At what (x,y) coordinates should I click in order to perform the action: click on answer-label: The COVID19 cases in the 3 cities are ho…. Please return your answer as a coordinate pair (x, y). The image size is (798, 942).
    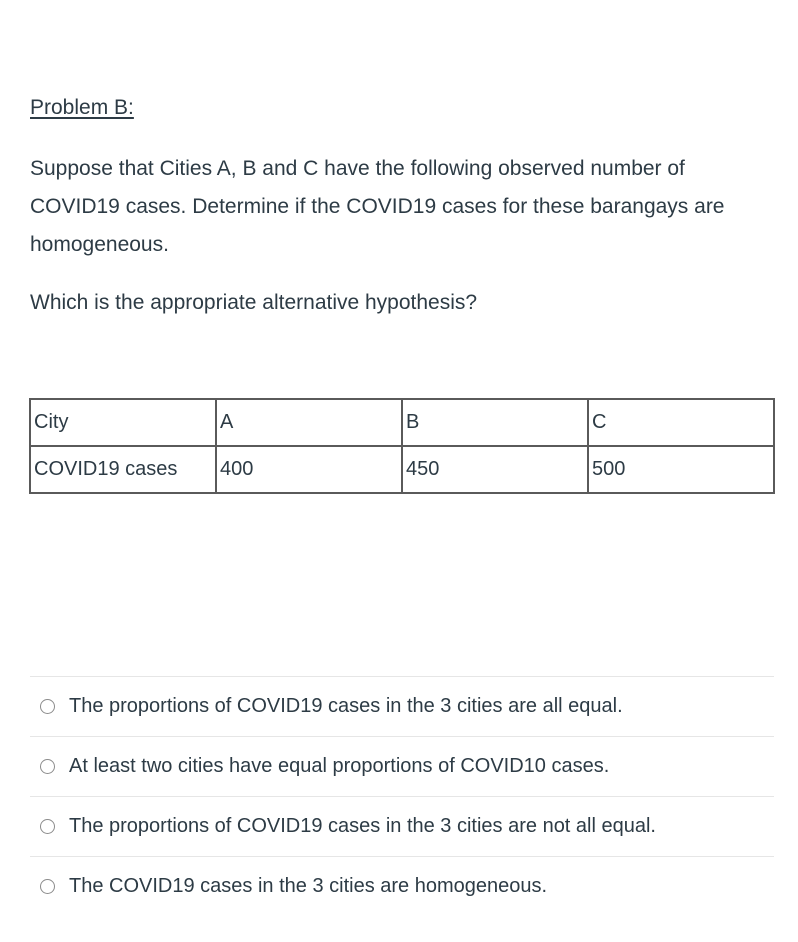
    Looking at the image, I should click on (308, 886).